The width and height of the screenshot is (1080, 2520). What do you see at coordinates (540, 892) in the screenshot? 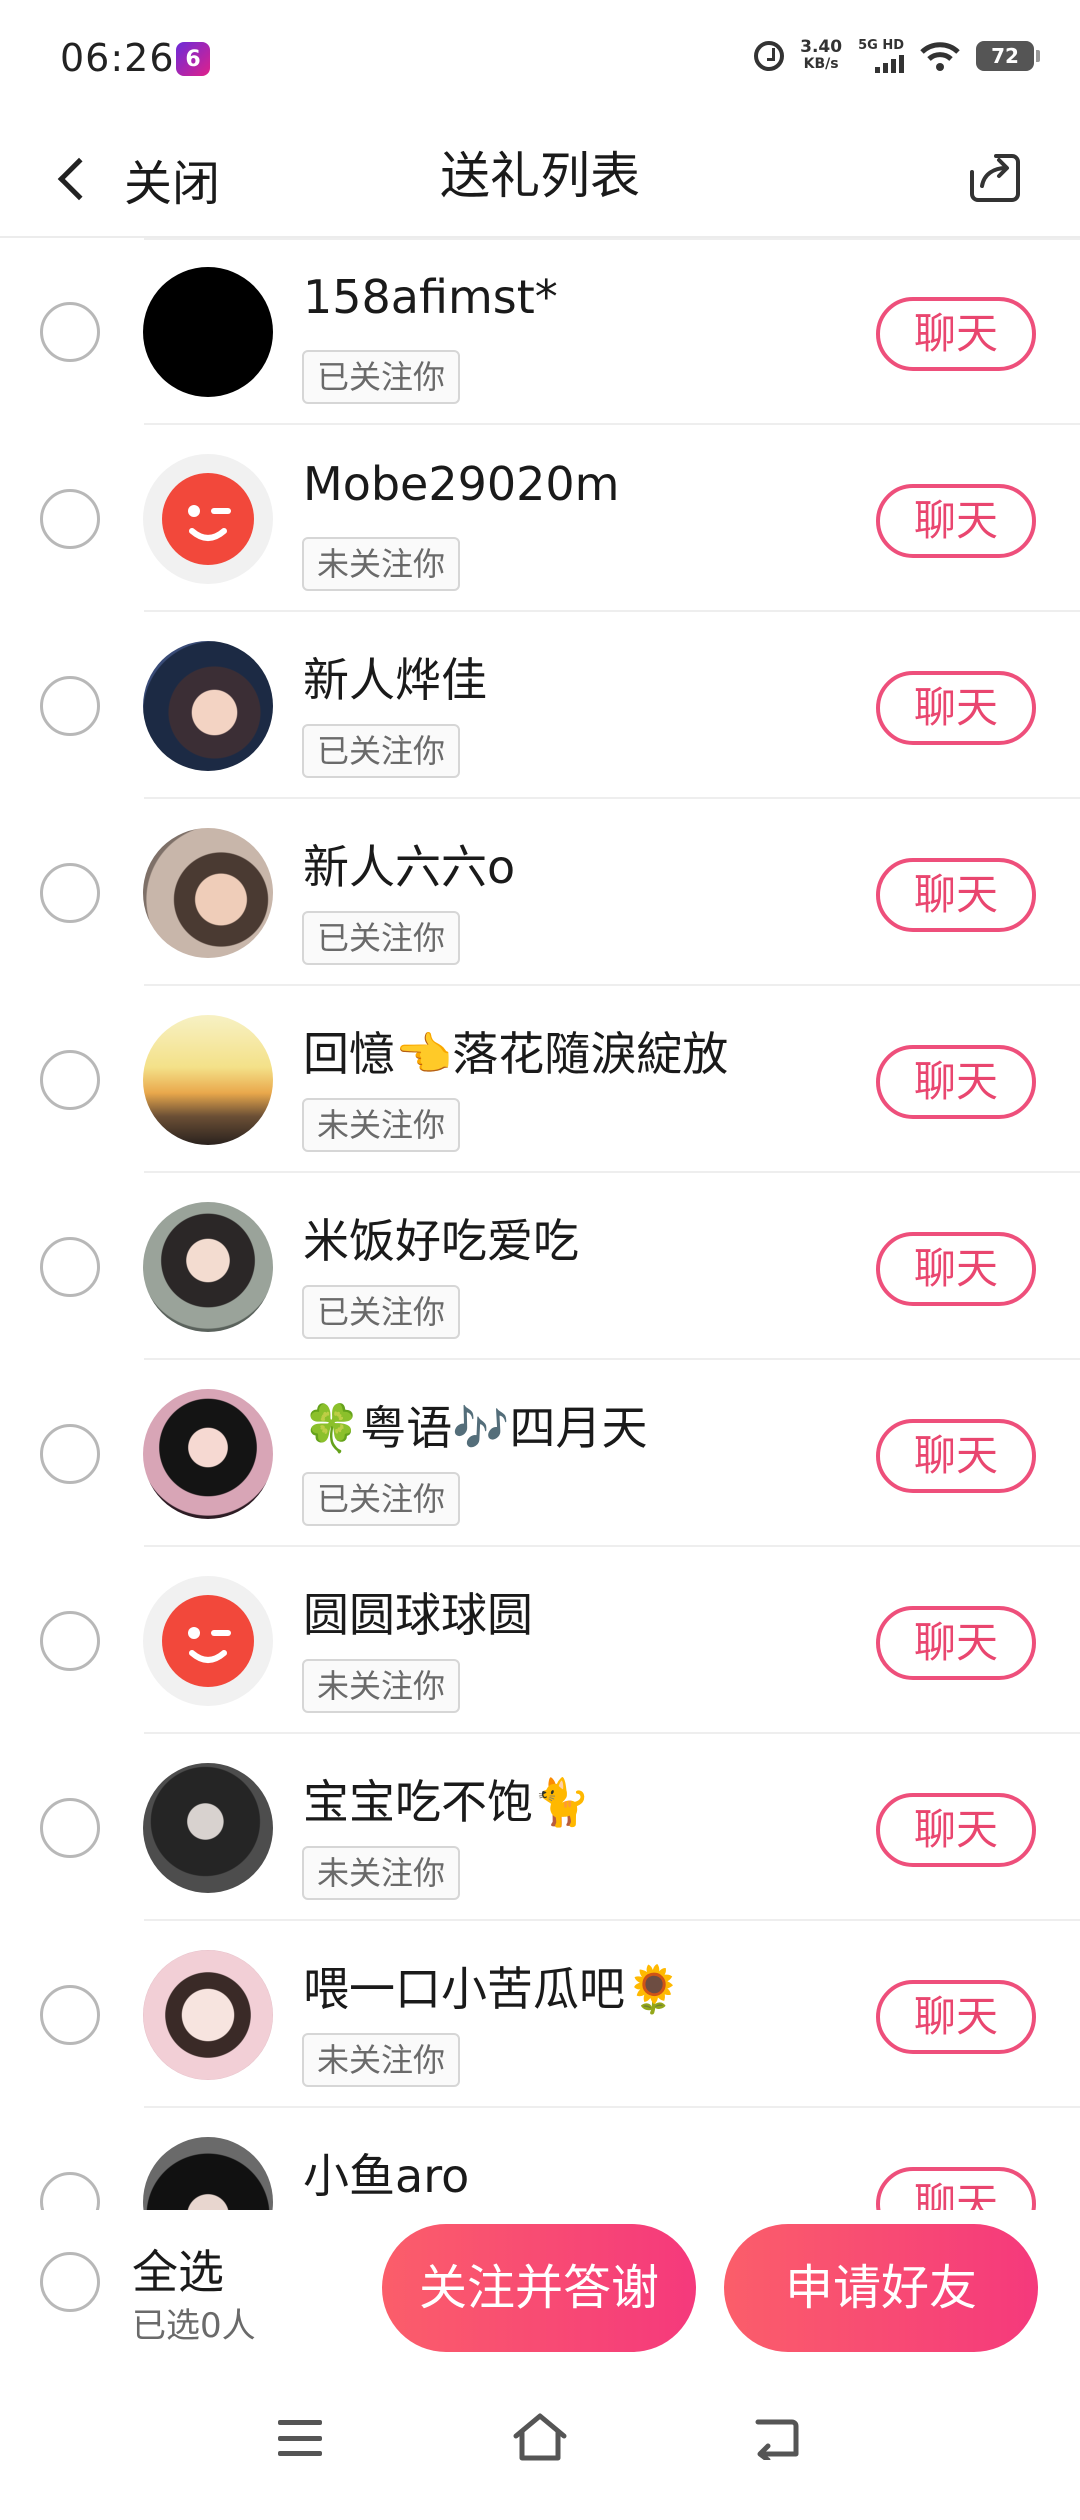
I see `list-item: 新人六六o 已关注你 聊天` at bounding box center [540, 892].